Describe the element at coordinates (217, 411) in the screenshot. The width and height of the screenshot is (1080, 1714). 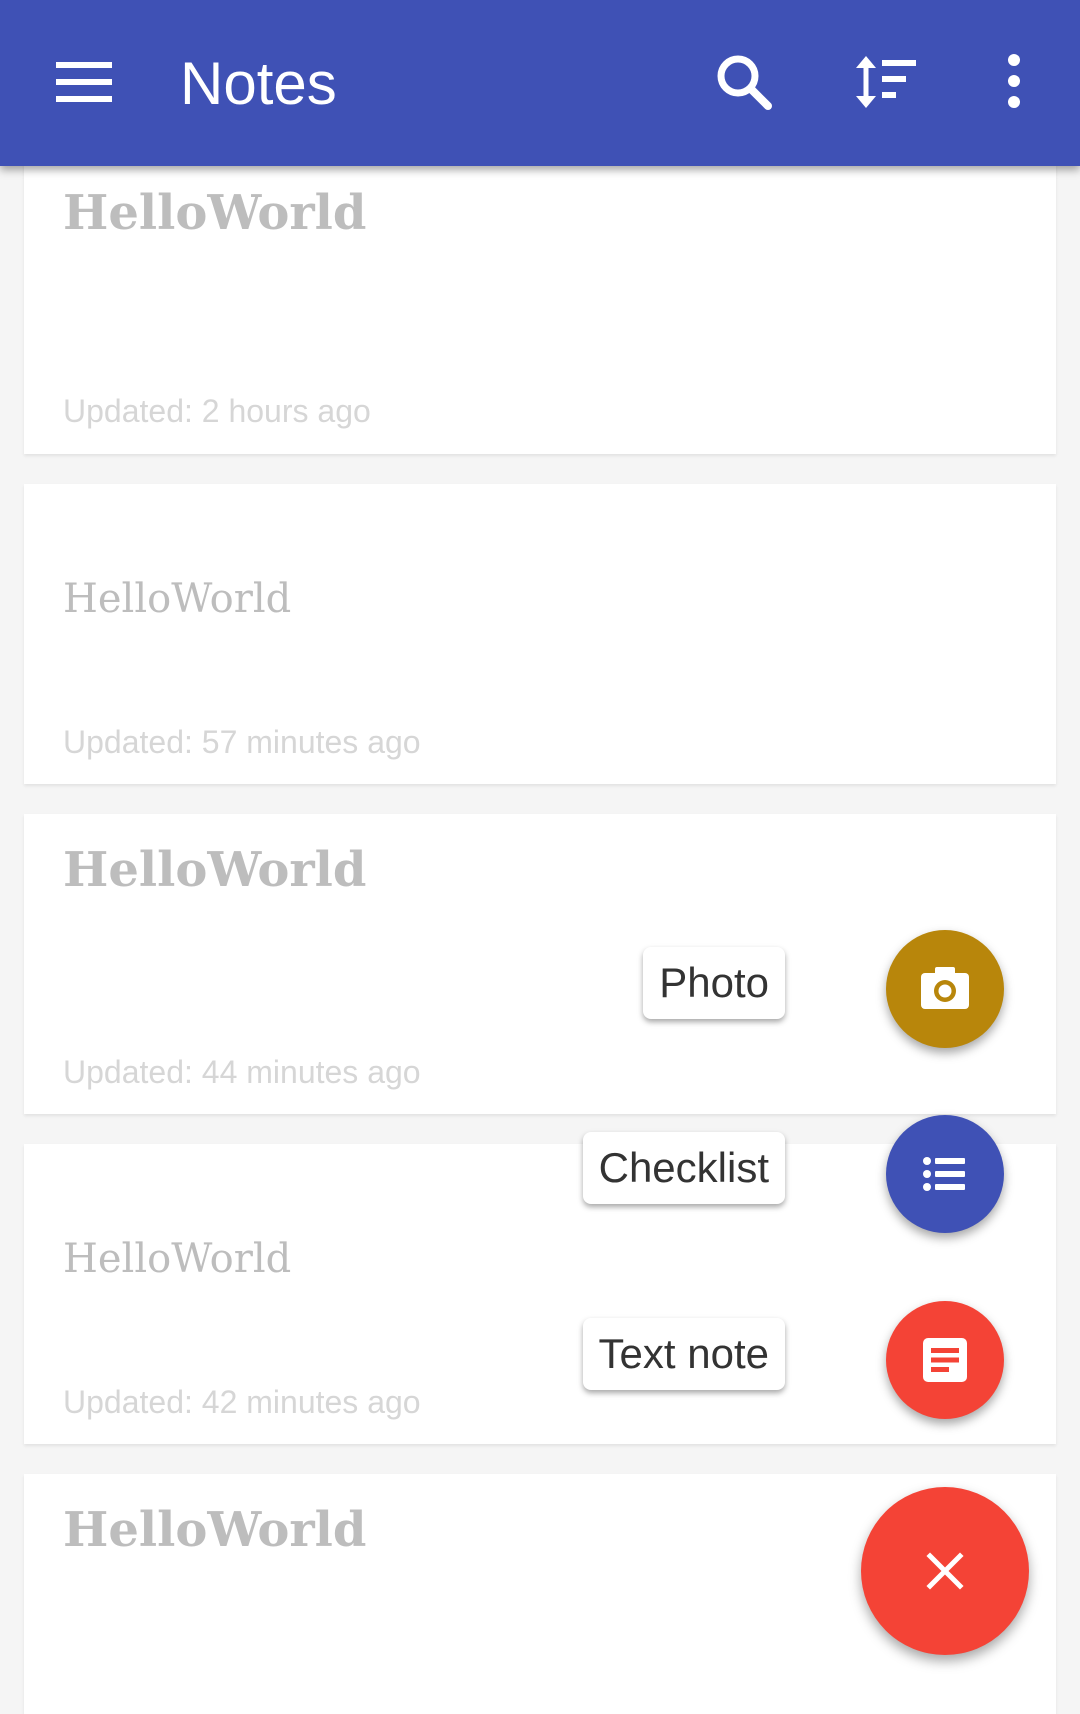
I see `note-updated: Updated: 2 hours ago` at that location.